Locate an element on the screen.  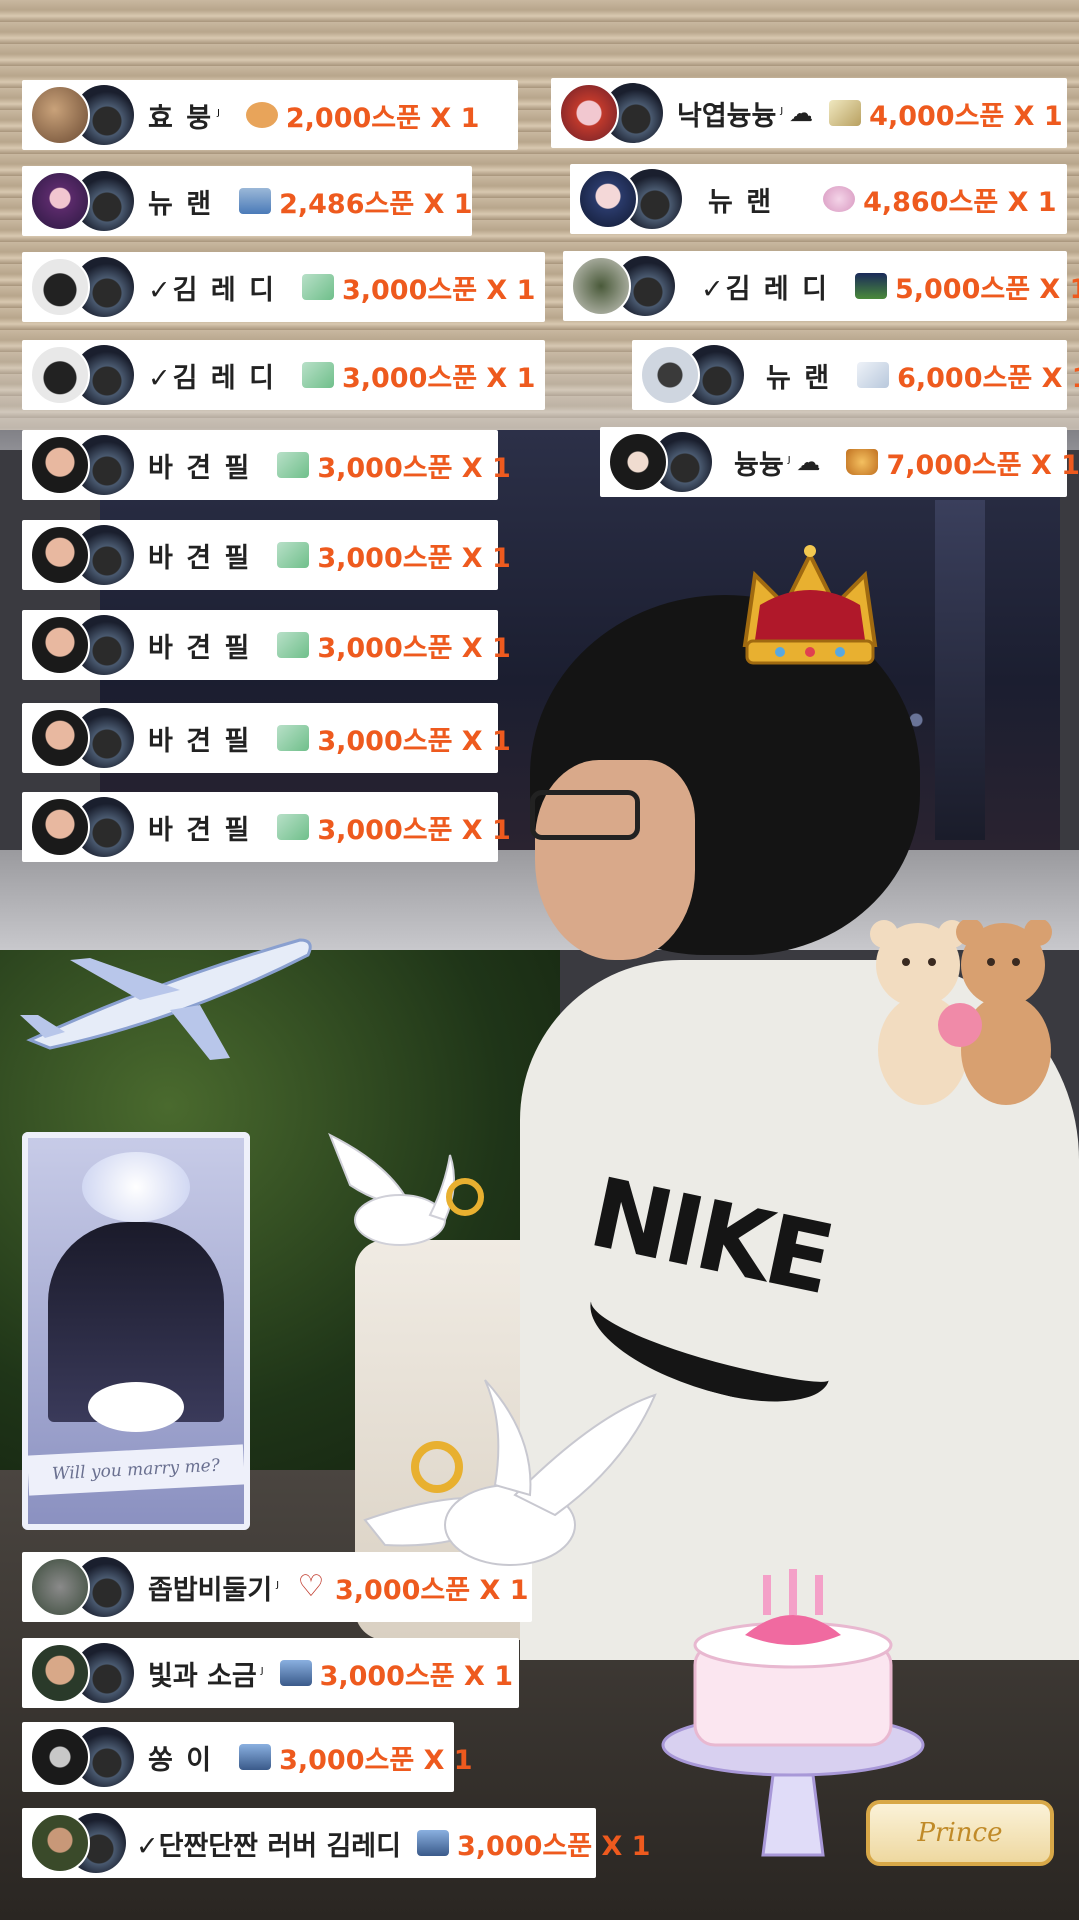
donation-row: 뉴 랜 4,860스푼 X 1 is located at coordinates (818, 199).